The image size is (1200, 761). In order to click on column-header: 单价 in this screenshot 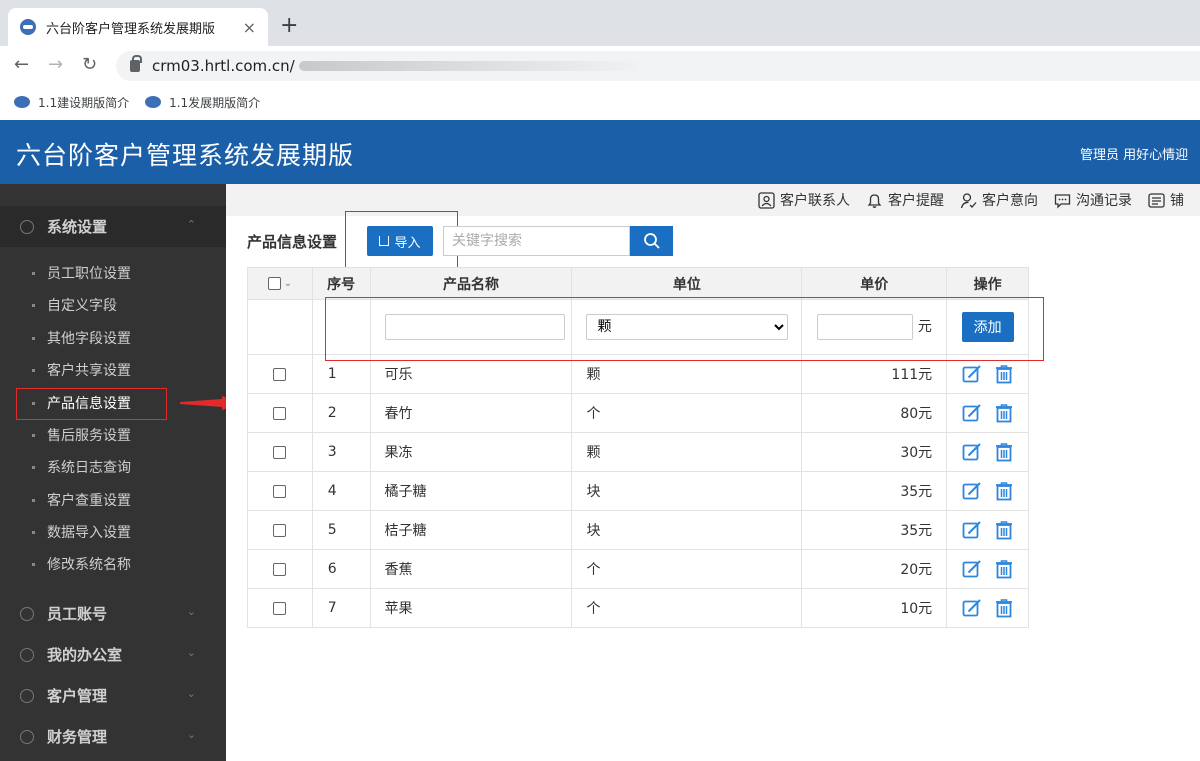, I will do `click(874, 283)`.